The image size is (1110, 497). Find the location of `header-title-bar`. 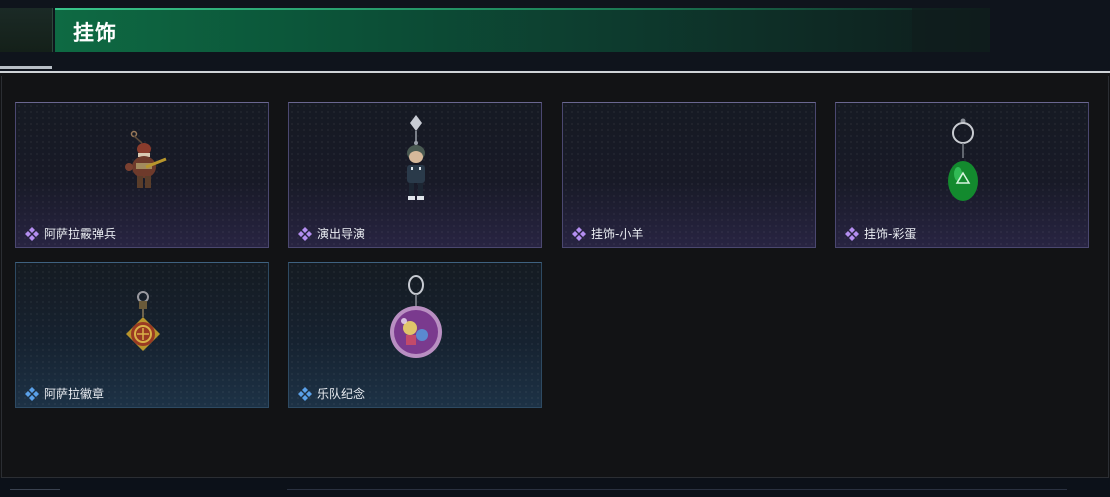

header-title-bar is located at coordinates (522, 30).